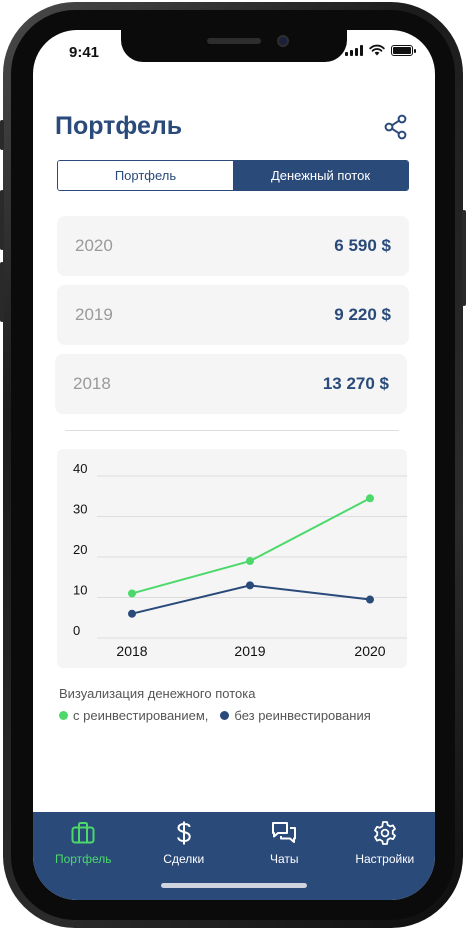 This screenshot has width=466, height=930. What do you see at coordinates (362, 245) in the screenshot?
I see `year-amount: 6 590 $` at bounding box center [362, 245].